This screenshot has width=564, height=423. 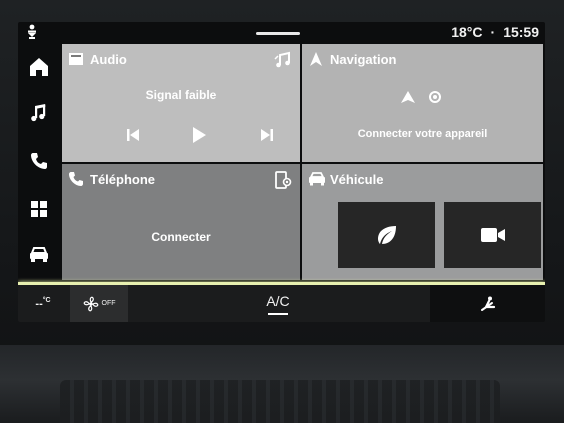 I want to click on drawer-handle, so click(x=278, y=33).